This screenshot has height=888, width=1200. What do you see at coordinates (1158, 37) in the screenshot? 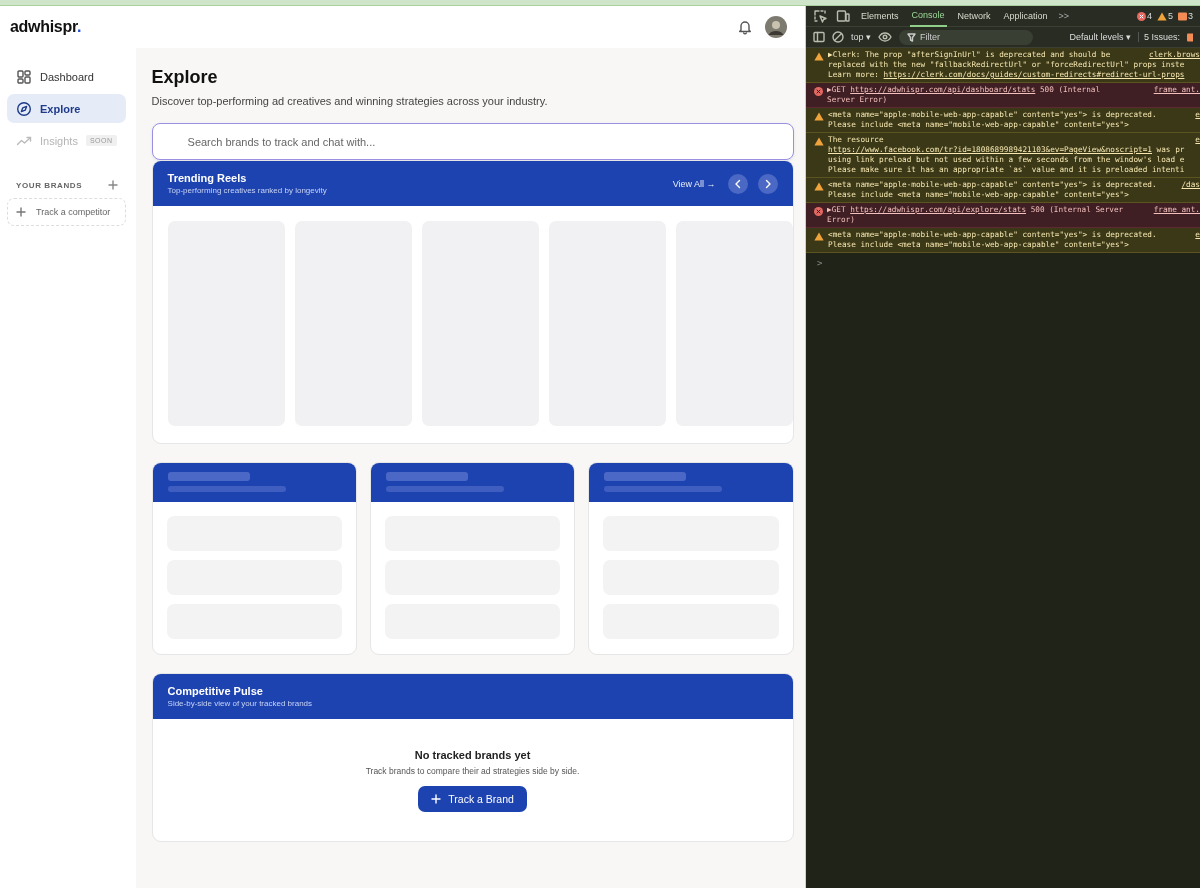
I see `issues-link: 5 Issues:` at bounding box center [1158, 37].